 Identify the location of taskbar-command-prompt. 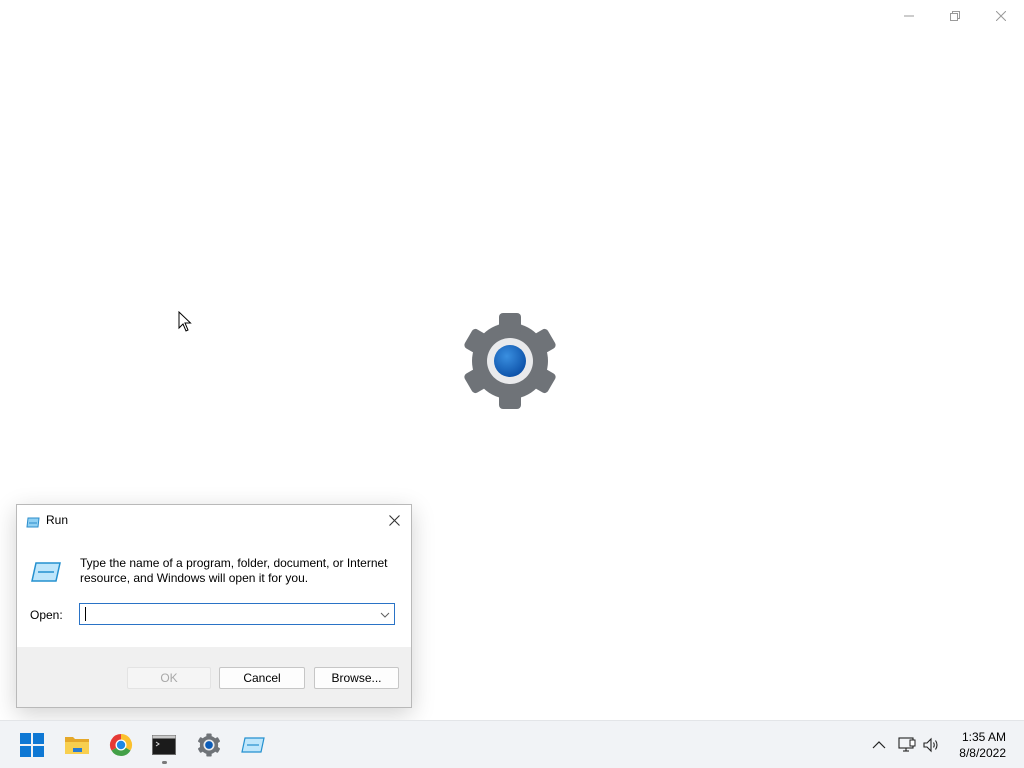
(164, 746).